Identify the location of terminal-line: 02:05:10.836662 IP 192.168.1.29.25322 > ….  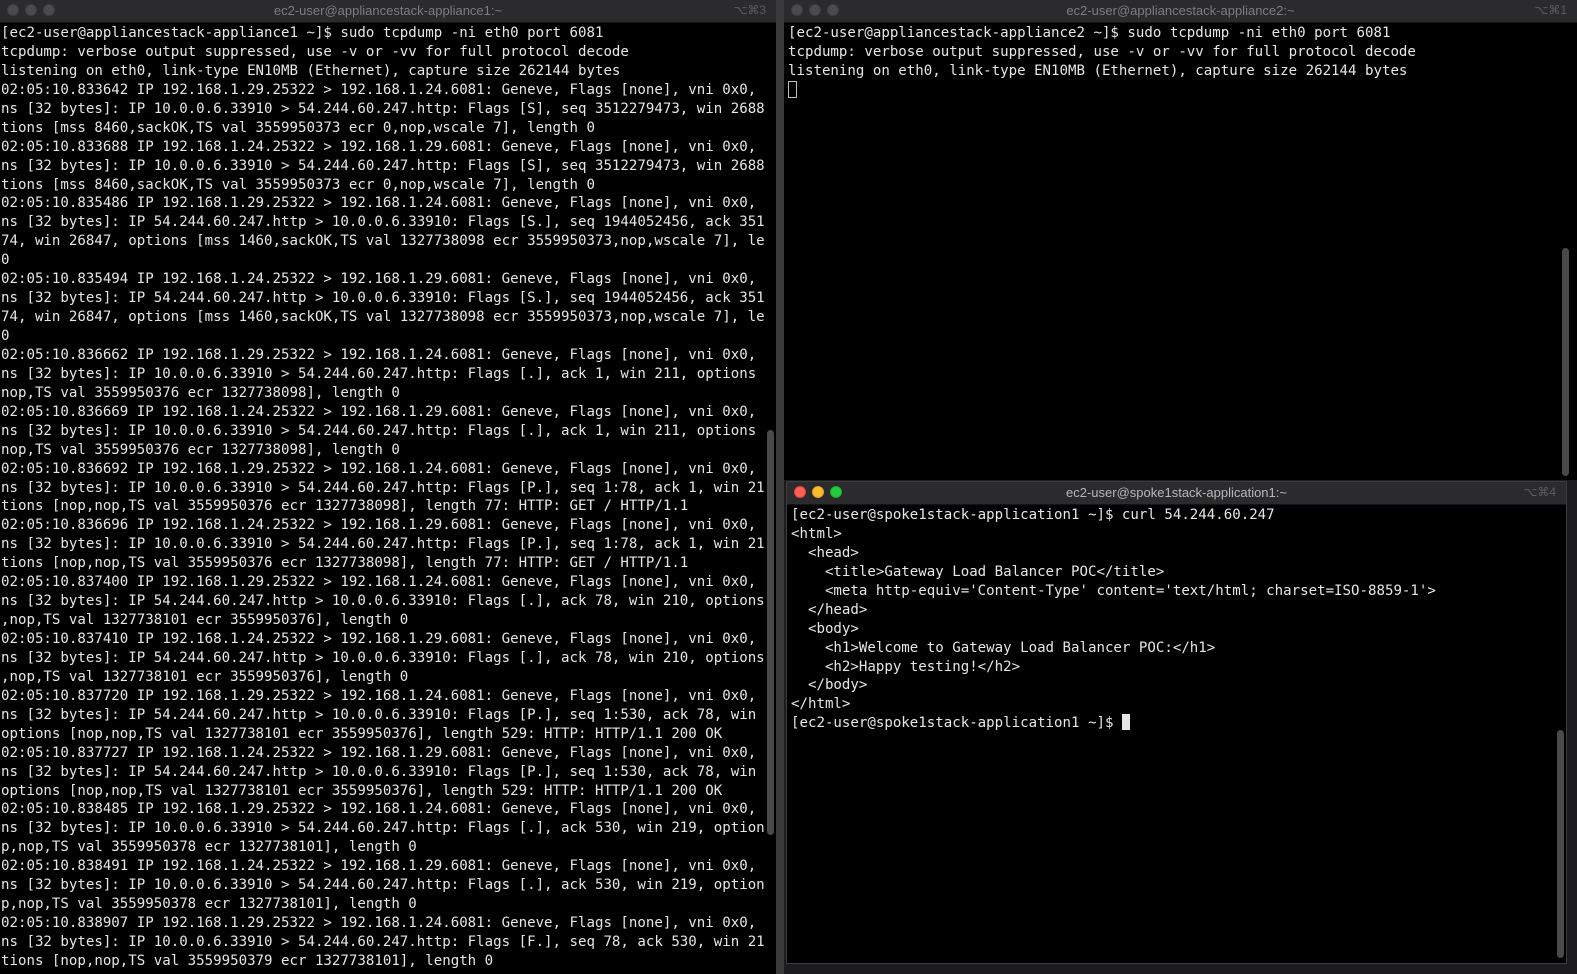
(382, 354).